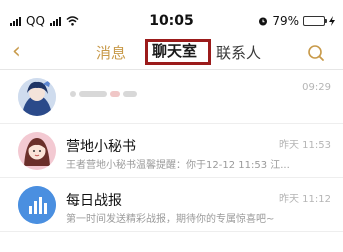 The image size is (343, 252). Describe the element at coordinates (305, 145) in the screenshot. I see `conversation-time: 昨天 11:53` at that location.